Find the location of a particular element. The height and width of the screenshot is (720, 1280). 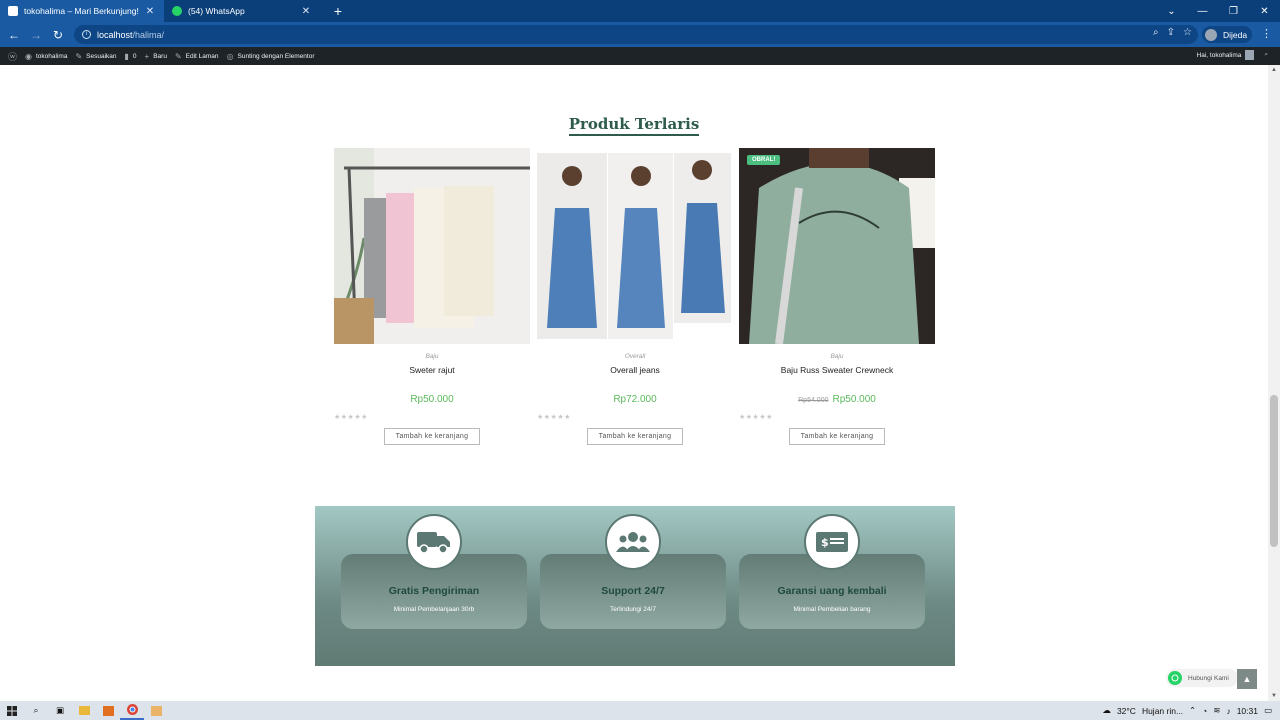

whatsapp-label: Hubungi Kami is located at coordinates (1208, 678).